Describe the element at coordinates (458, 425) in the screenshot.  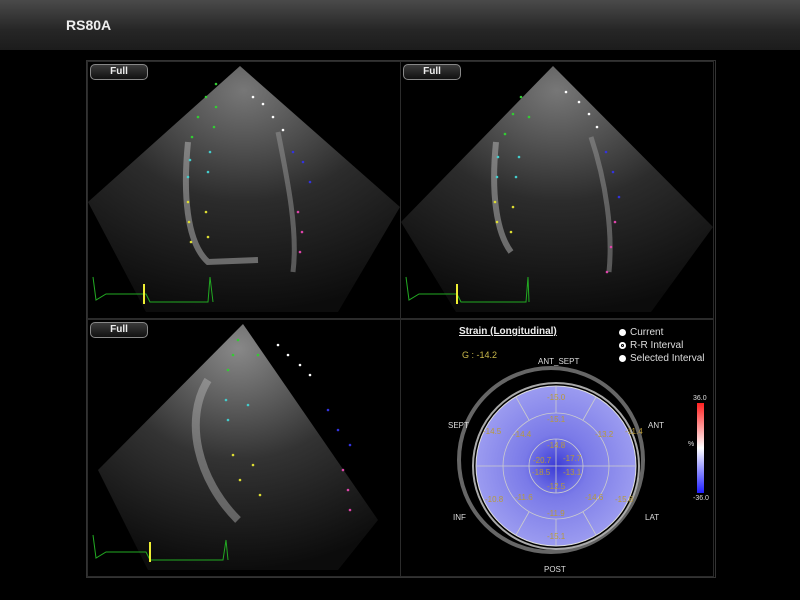
I see `label-sept: SEPT` at that location.